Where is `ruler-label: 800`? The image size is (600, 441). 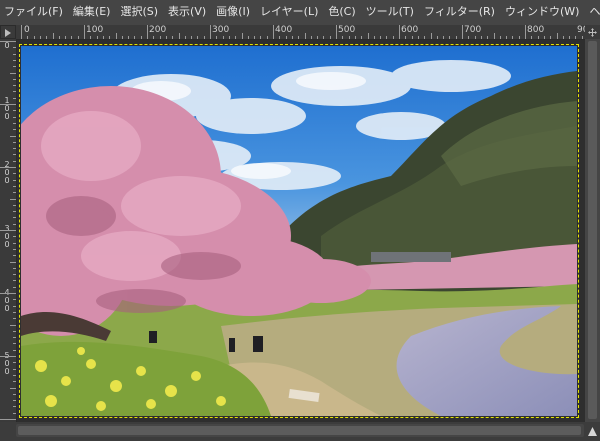
ruler-label: 800 is located at coordinates (536, 30).